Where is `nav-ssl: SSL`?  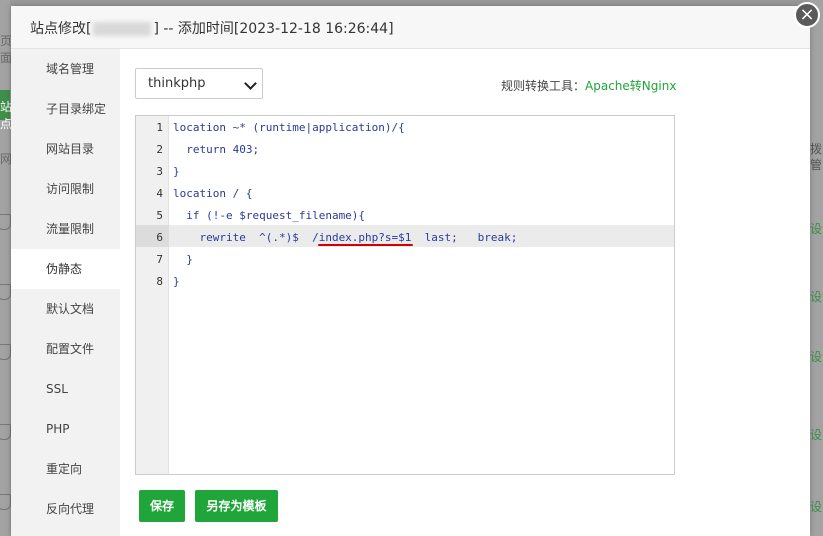 nav-ssl: SSL is located at coordinates (65, 389).